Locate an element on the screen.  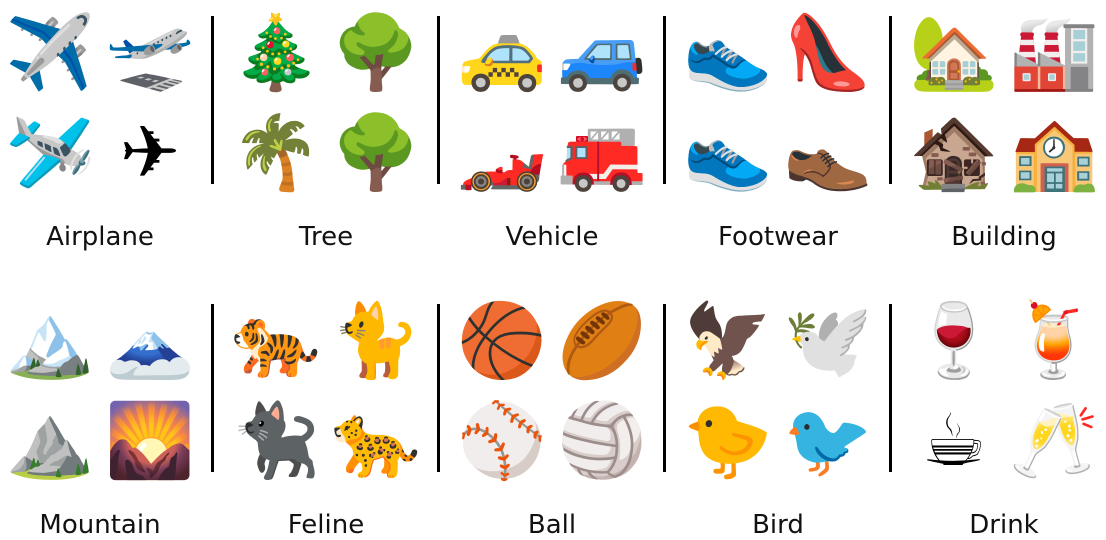
derelict-house-icon: 🏚️ is located at coordinates (954, 152).